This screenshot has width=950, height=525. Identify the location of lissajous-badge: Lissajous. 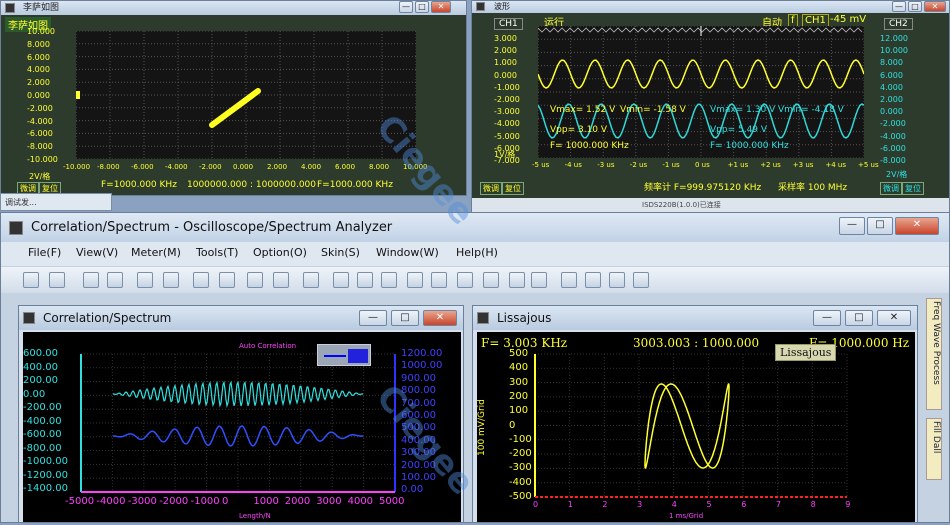
(806, 352).